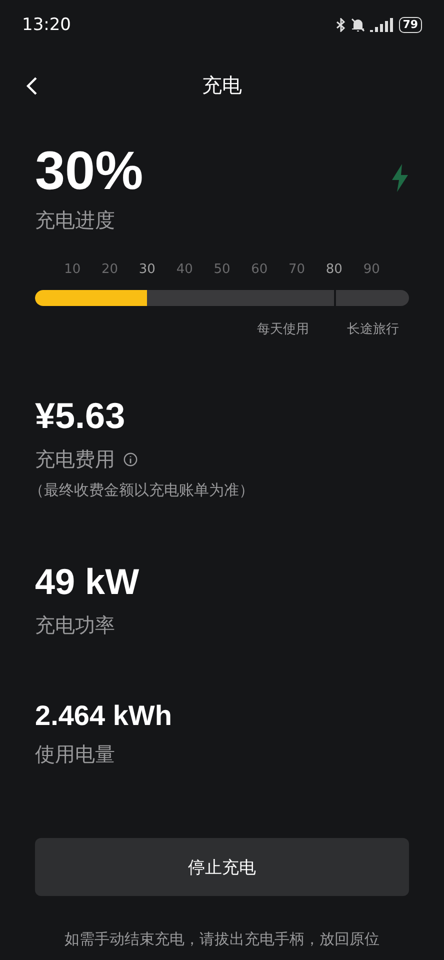 Image resolution: width=444 pixels, height=960 pixels. What do you see at coordinates (72, 271) in the screenshot?
I see `scale-label: 10` at bounding box center [72, 271].